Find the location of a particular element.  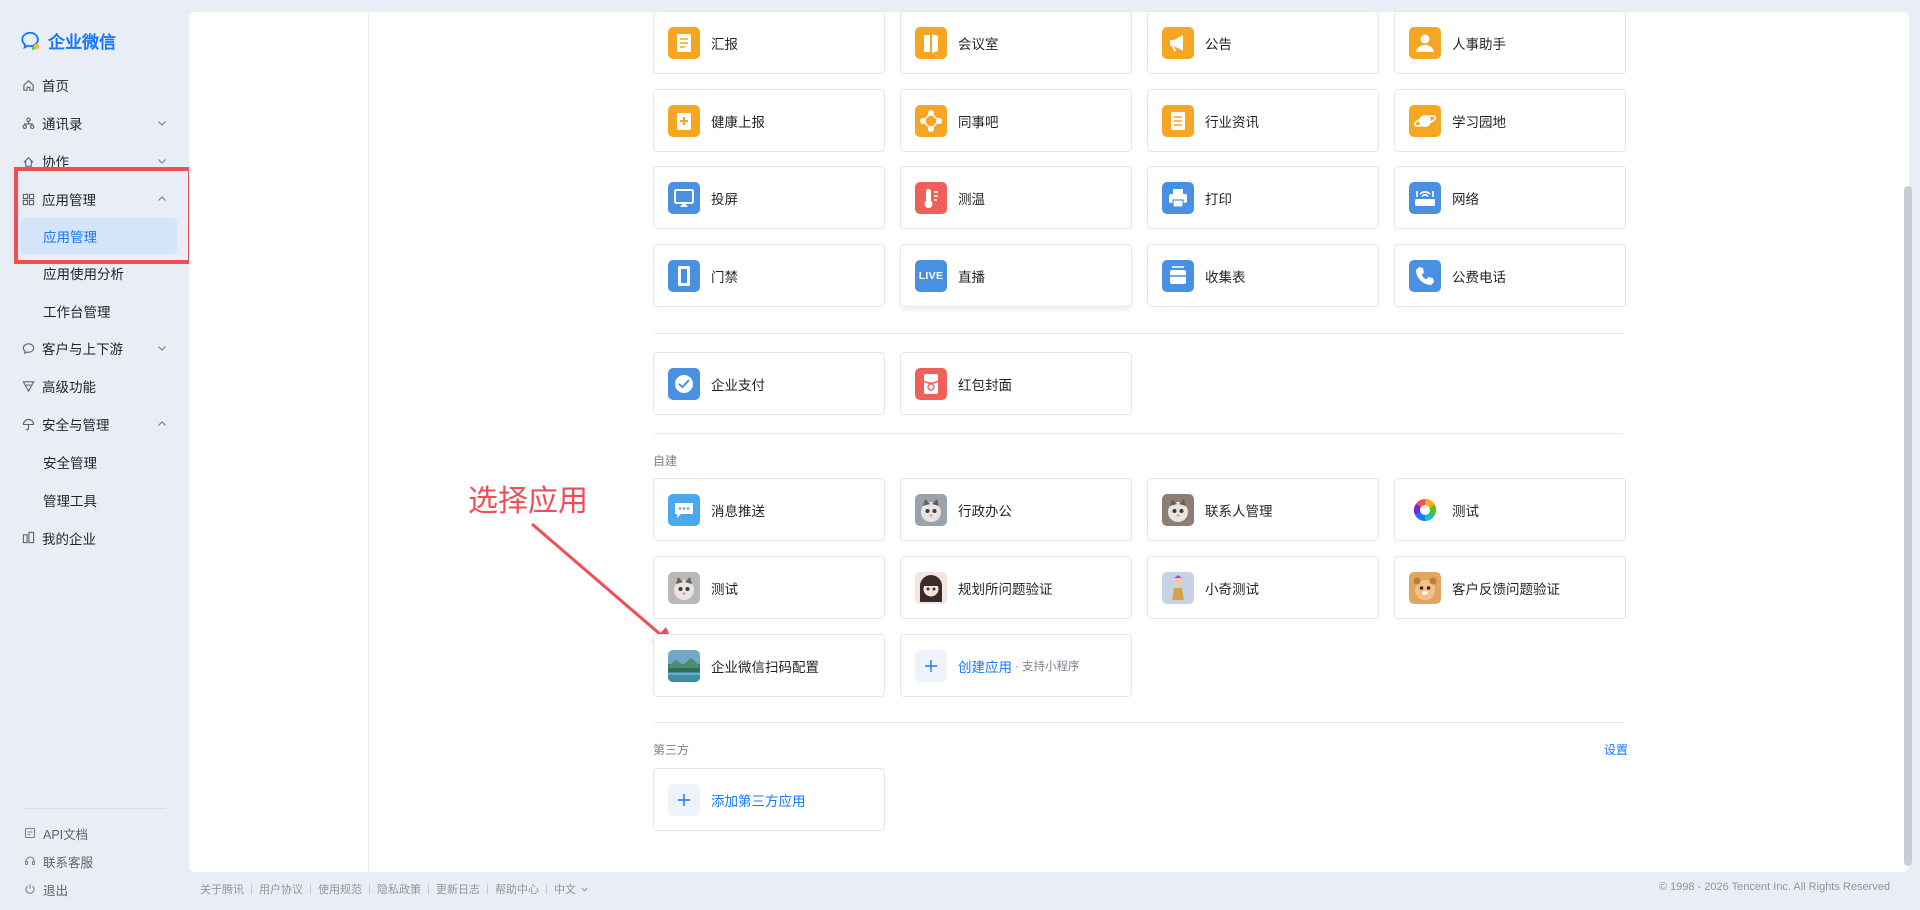

app-name: 同事吧 is located at coordinates (978, 122).